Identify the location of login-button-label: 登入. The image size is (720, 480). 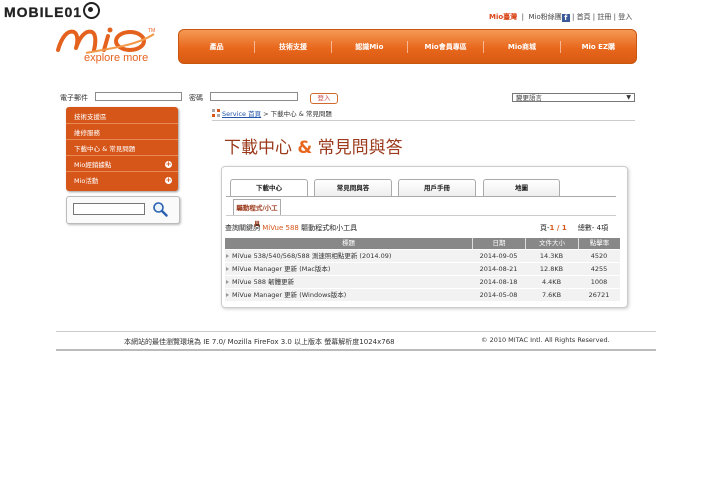
(324, 98).